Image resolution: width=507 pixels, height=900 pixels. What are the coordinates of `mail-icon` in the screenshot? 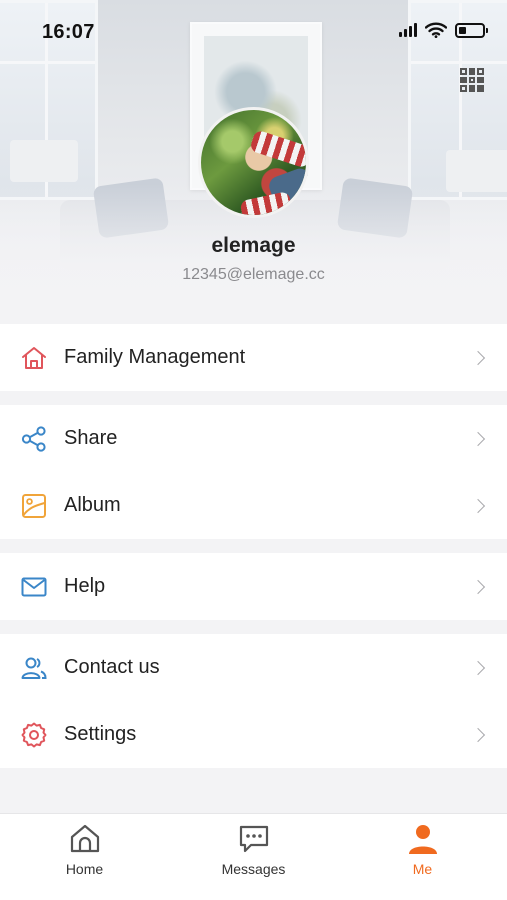 It's located at (34, 587).